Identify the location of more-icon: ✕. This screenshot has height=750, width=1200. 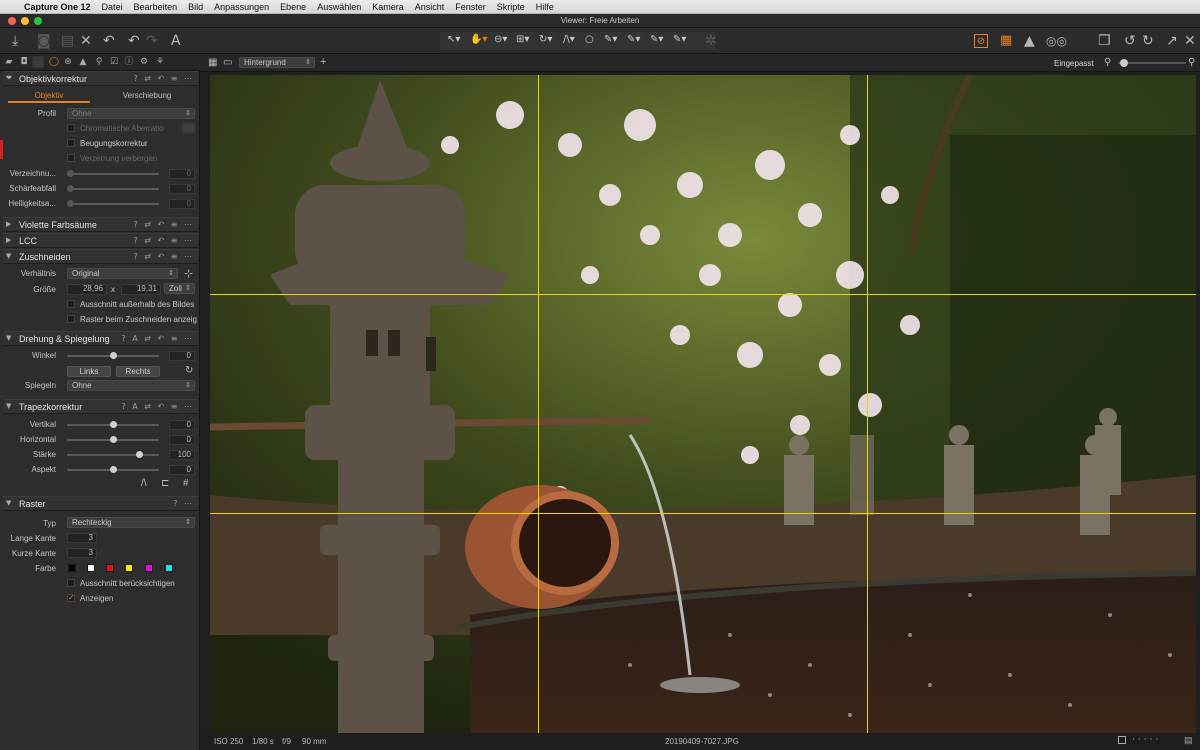
(1190, 41).